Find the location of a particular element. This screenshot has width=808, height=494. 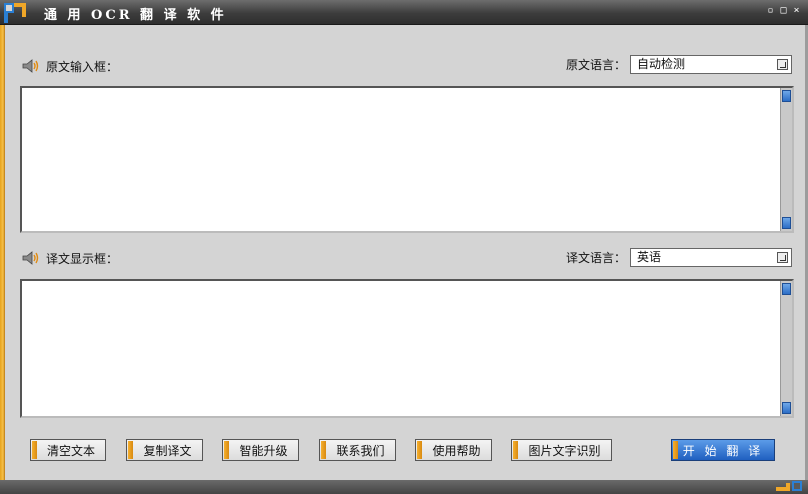

left-accent-bar is located at coordinates (2, 252).